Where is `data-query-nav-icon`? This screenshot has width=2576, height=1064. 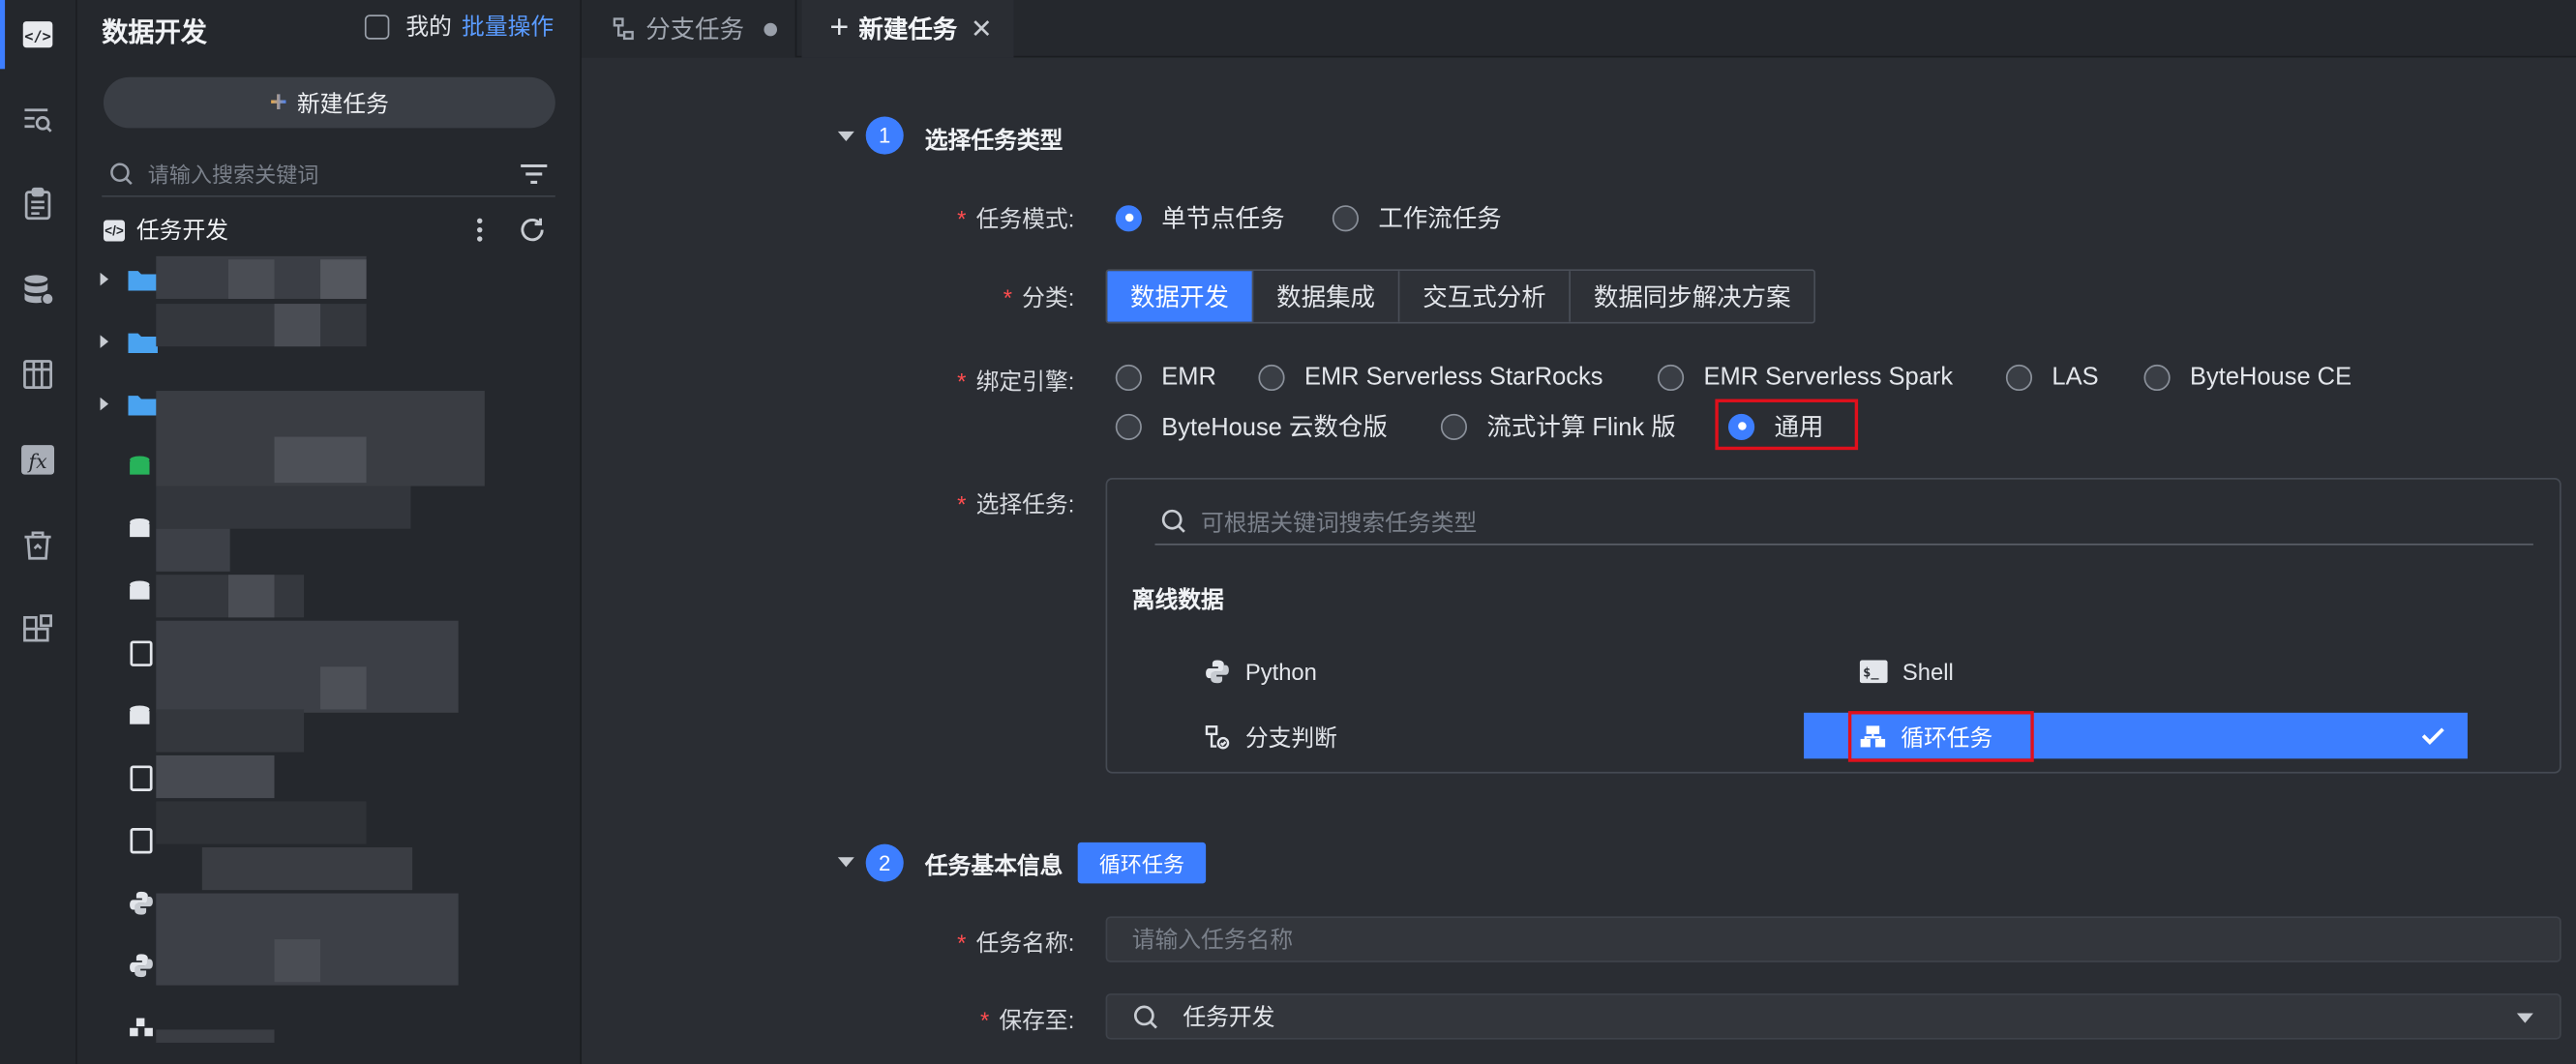 data-query-nav-icon is located at coordinates (37, 120).